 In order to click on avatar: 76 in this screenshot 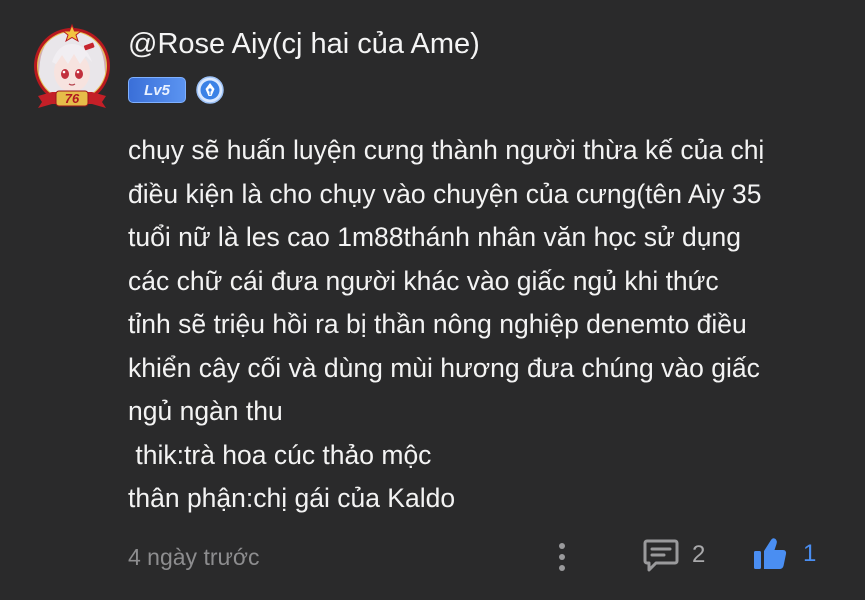, I will do `click(72, 67)`.